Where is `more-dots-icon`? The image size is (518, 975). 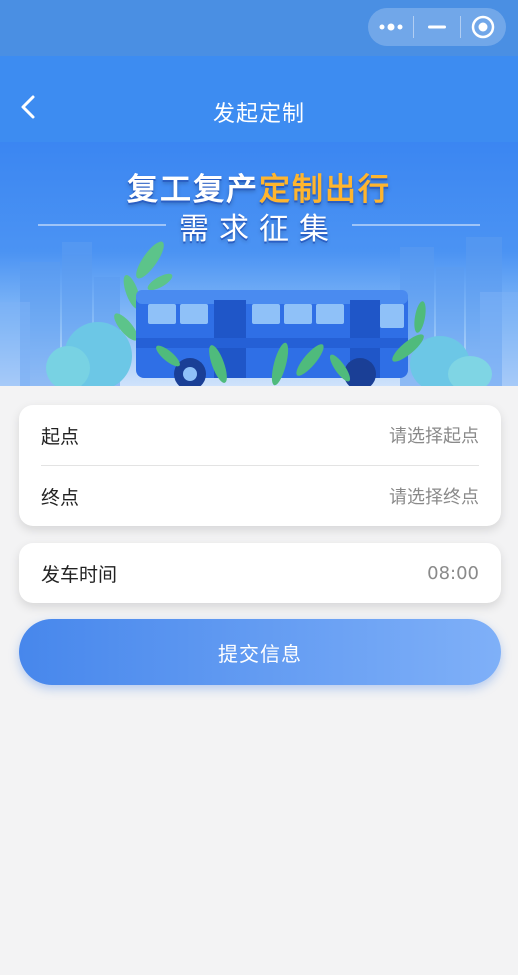 more-dots-icon is located at coordinates (391, 27).